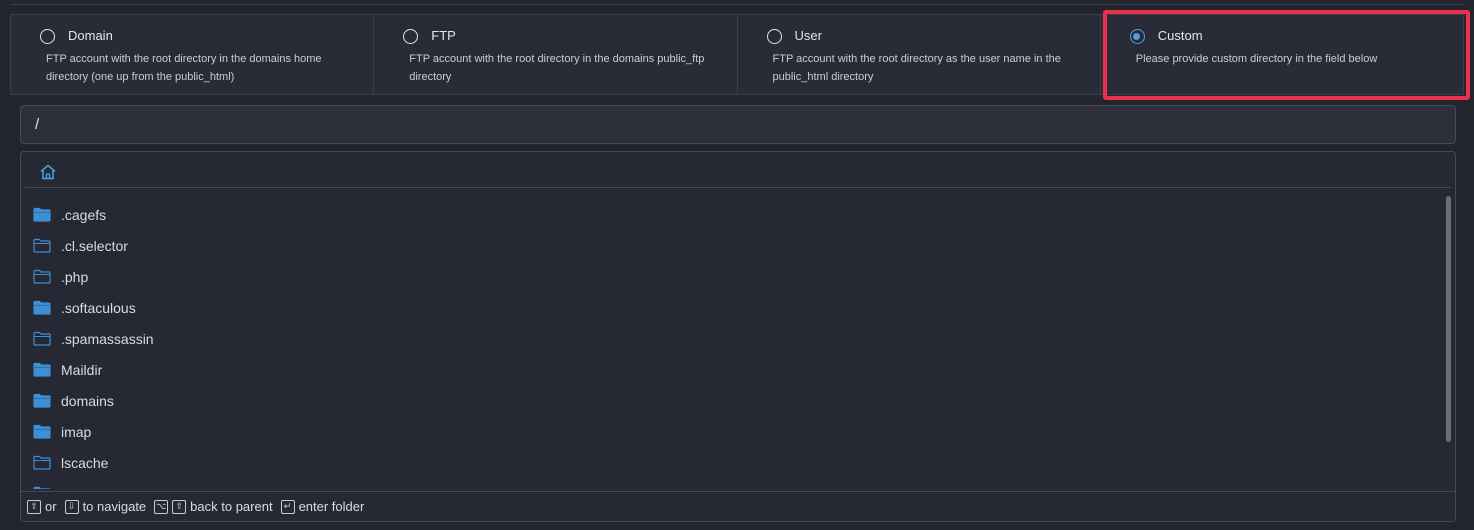 The height and width of the screenshot is (530, 1474). Describe the element at coordinates (71, 506) in the screenshot. I see `key-down-icon: ⇩` at that location.